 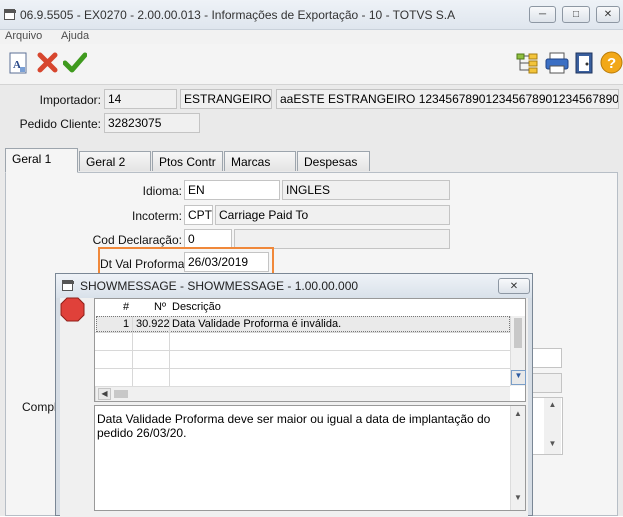 What do you see at coordinates (518, 377) in the screenshot?
I see `scroll-down-icon: ▼` at bounding box center [518, 377].